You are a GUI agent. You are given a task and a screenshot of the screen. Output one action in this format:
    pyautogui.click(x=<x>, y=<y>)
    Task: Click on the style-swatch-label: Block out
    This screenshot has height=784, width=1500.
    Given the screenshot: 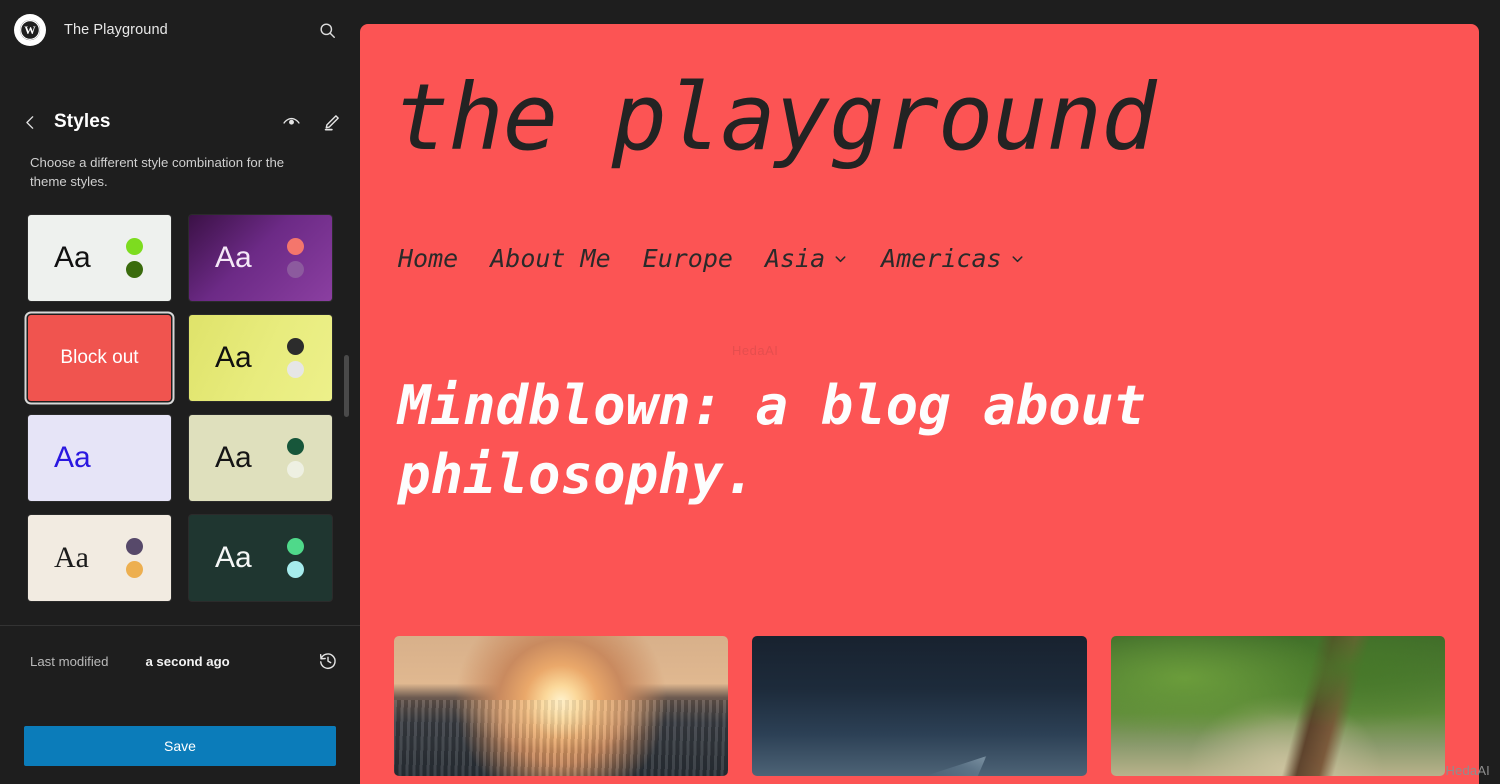 What is the action you would take?
    pyautogui.click(x=99, y=358)
    